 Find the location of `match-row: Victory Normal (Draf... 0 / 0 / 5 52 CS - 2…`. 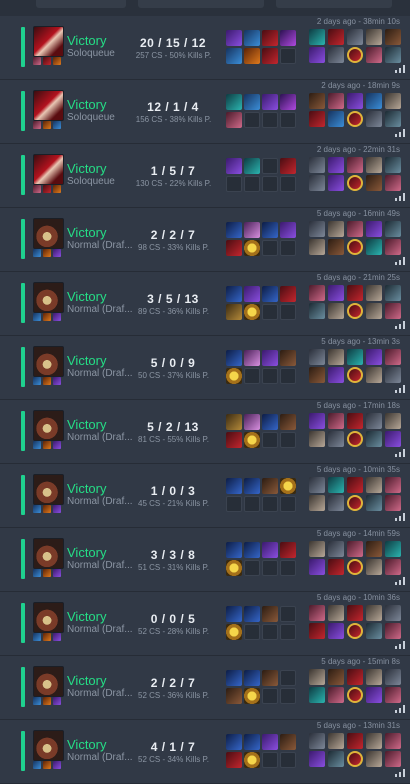

match-row: Victory Normal (Draf... 0 / 0 / 5 52 CS - 2… is located at coordinates (205, 624).